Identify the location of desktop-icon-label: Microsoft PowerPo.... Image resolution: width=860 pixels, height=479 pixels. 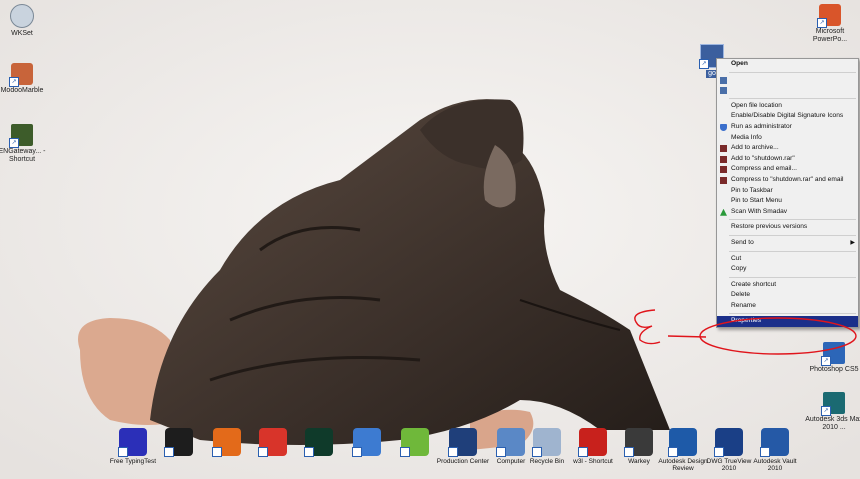
(830, 35).